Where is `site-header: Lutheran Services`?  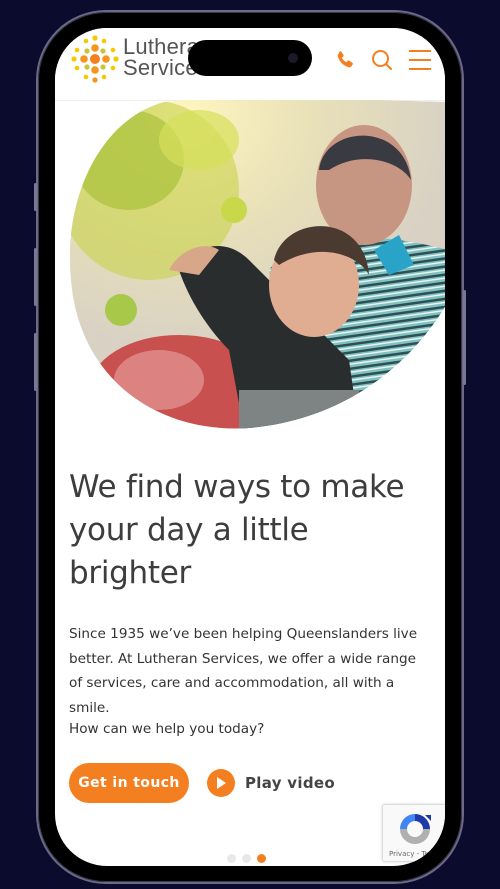 site-header: Lutheran Services is located at coordinates (250, 64).